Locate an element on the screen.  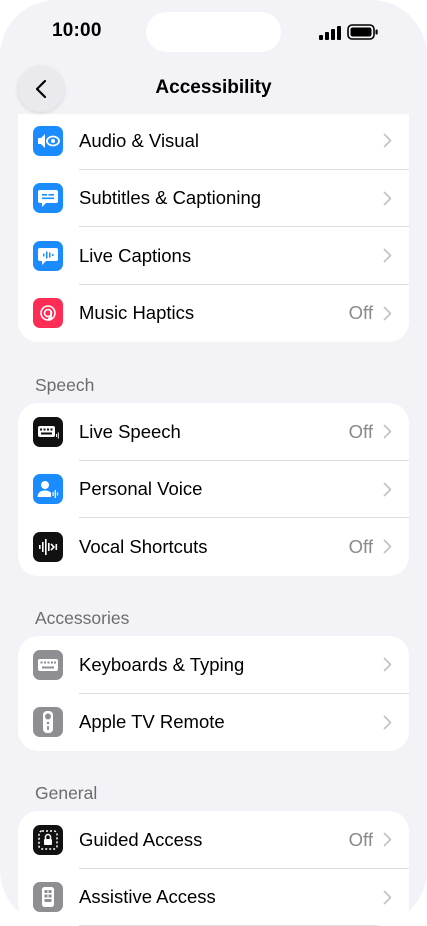
list-item-audio-visual: Audio & Visual is located at coordinates (213, 141).